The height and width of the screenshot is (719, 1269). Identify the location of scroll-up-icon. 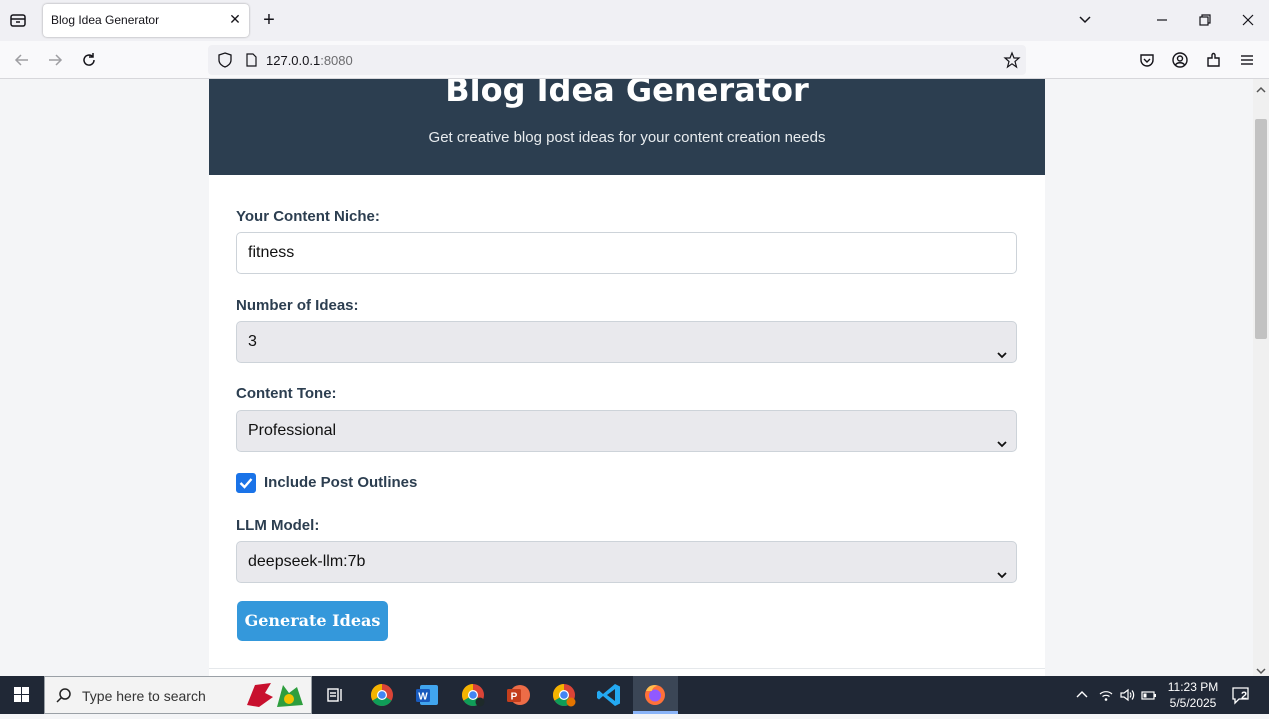
(1261, 87).